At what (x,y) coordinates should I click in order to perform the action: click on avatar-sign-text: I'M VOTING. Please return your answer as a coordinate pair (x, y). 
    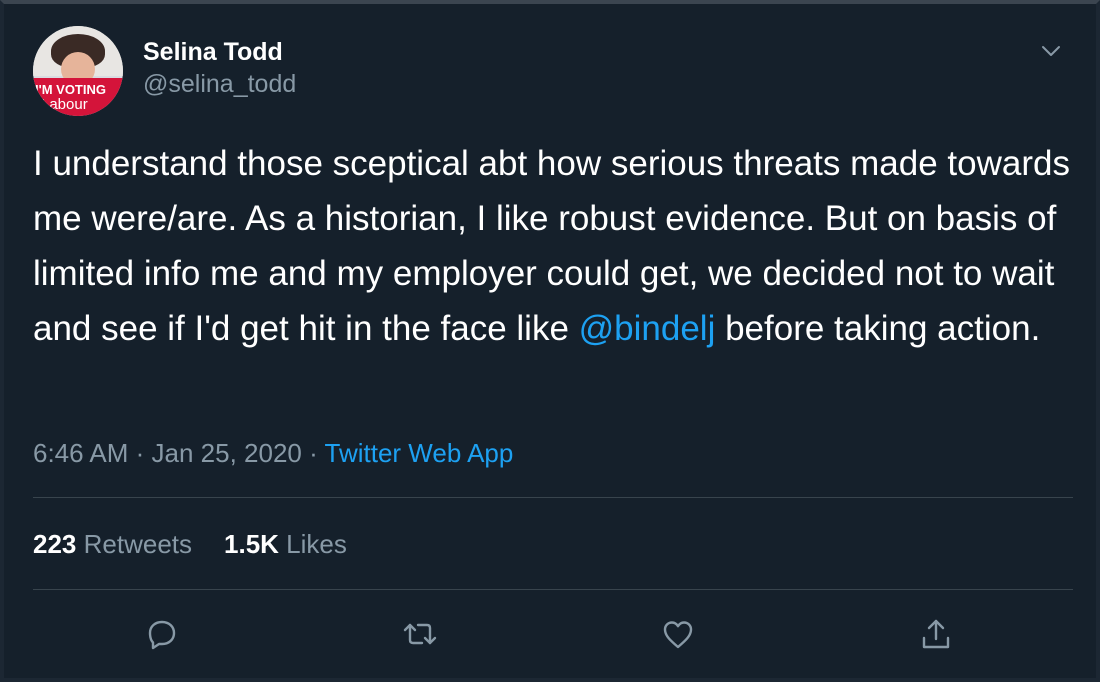
    Looking at the image, I should click on (70, 89).